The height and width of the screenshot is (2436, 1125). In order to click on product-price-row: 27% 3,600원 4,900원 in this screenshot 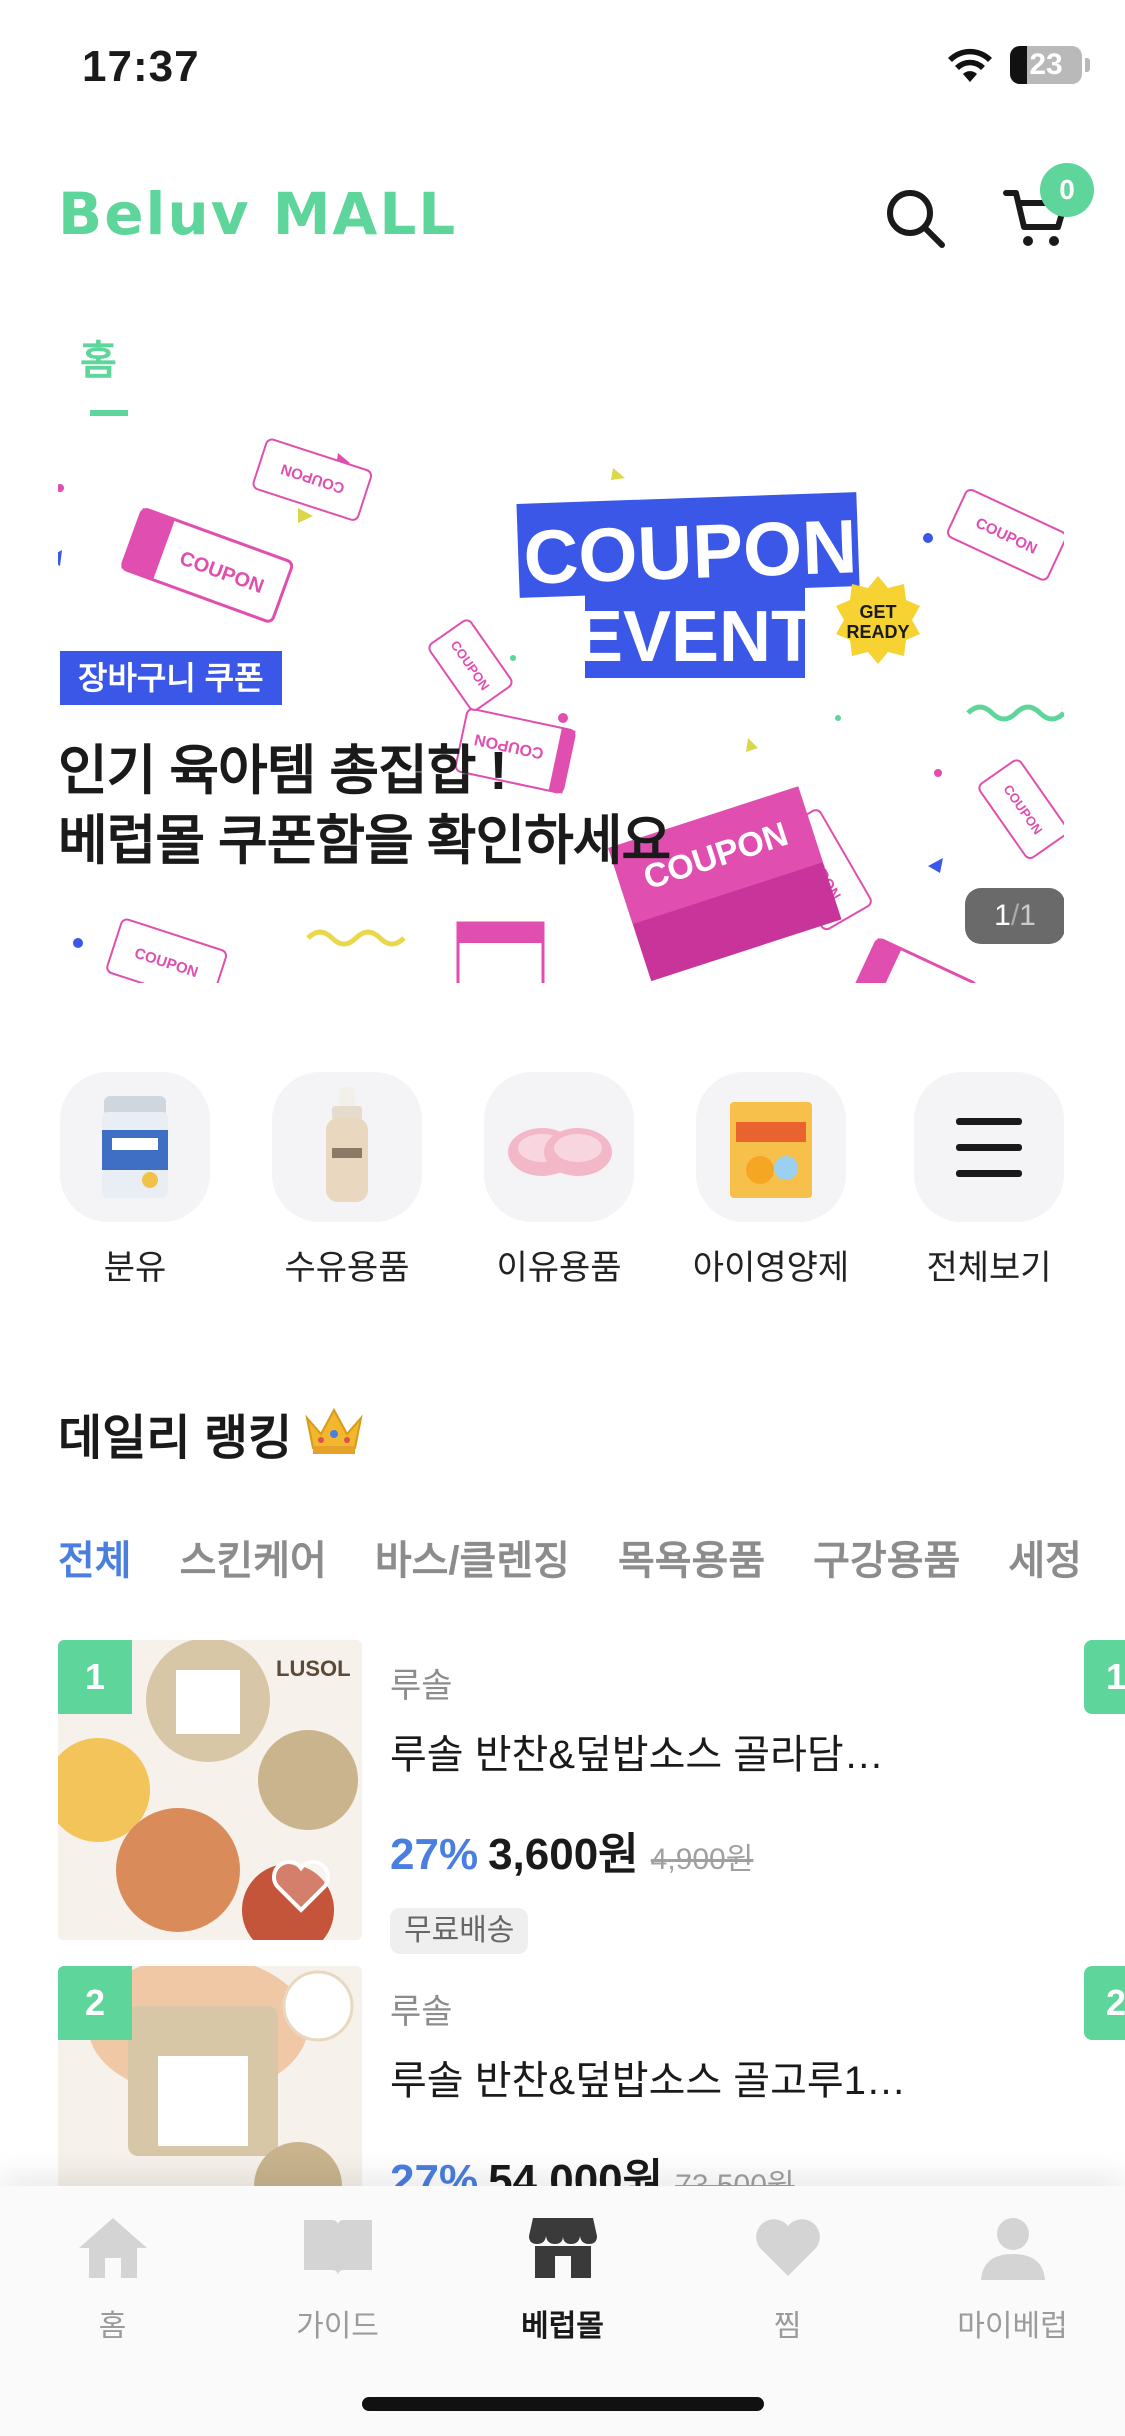, I will do `click(571, 1850)`.